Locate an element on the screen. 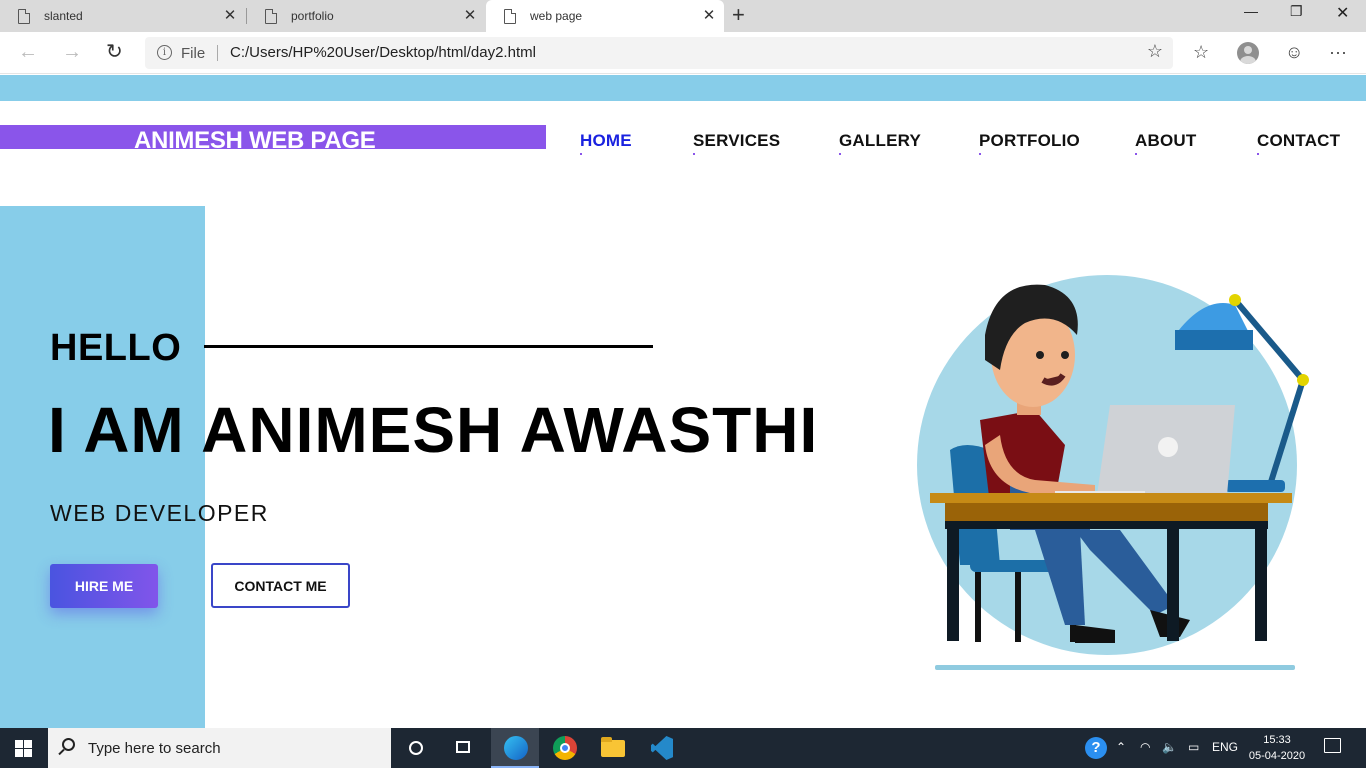  tab-web-page: web page ✕ is located at coordinates (605, 16).